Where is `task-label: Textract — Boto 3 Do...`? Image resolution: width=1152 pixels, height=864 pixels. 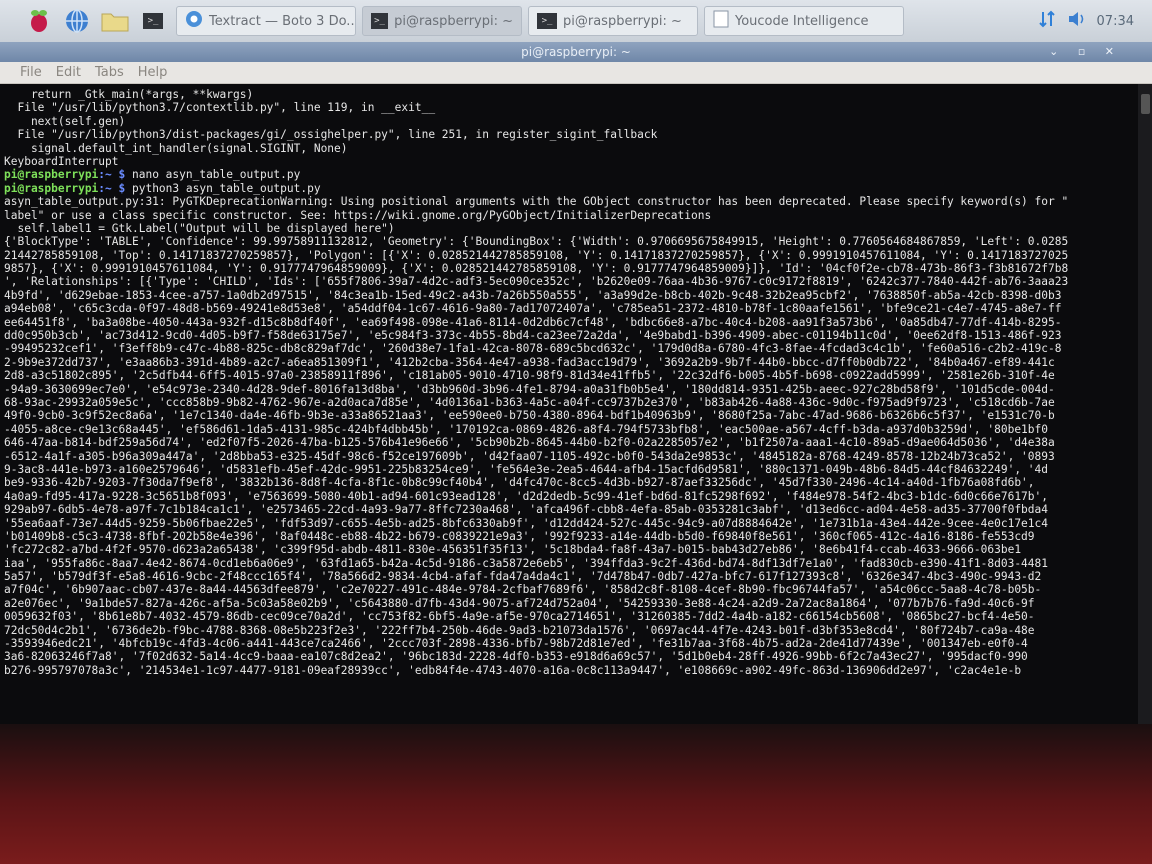
task-label: Textract — Boto 3 Do... is located at coordinates (282, 21).